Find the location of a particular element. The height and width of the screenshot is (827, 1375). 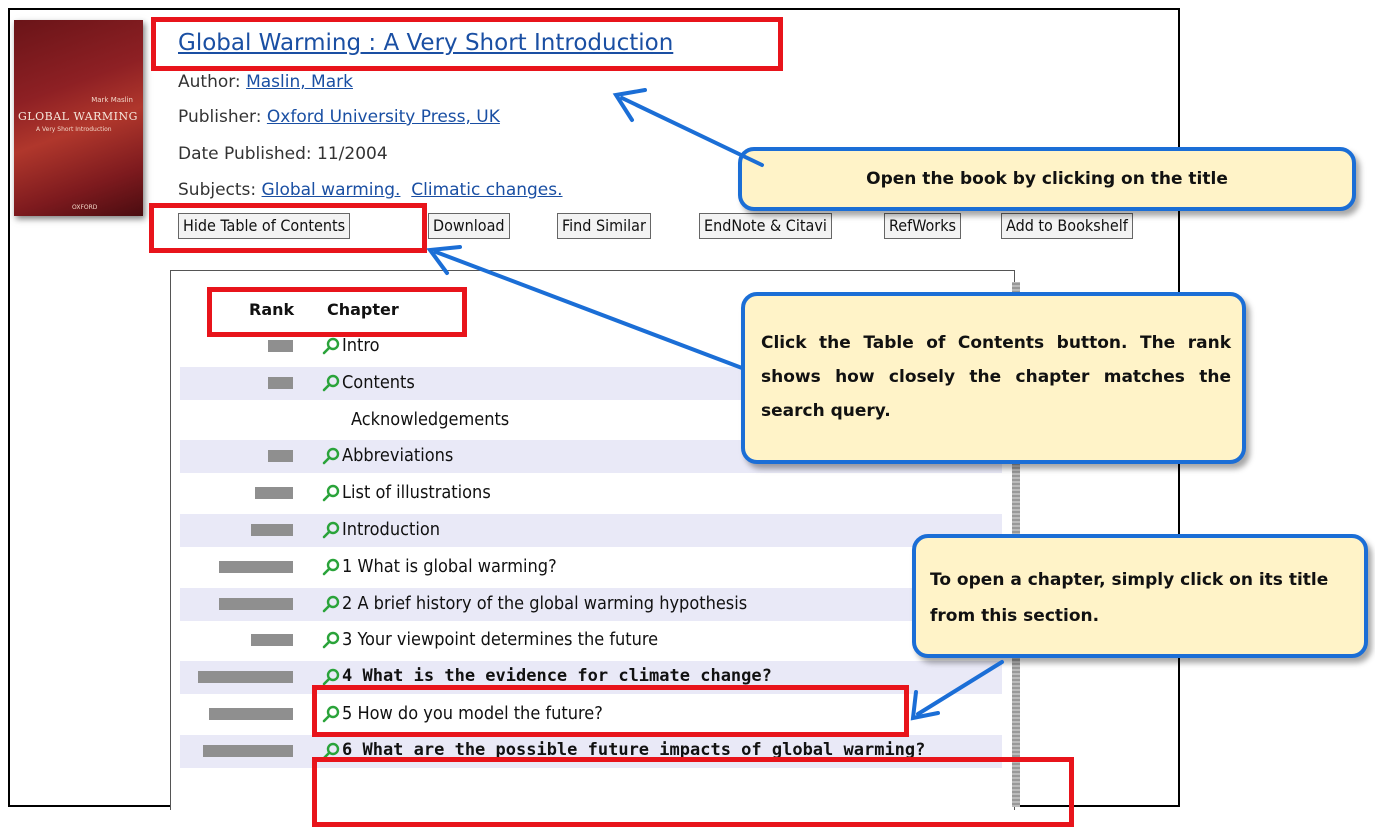

arrow-to-toc-button is located at coordinates (589, 310).